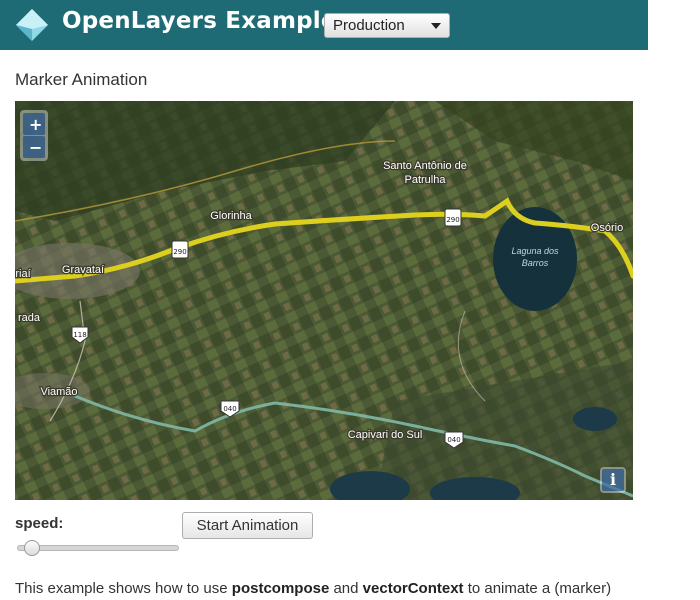 The height and width of the screenshot is (600, 700). I want to click on place-label: riaí, so click(22, 274).